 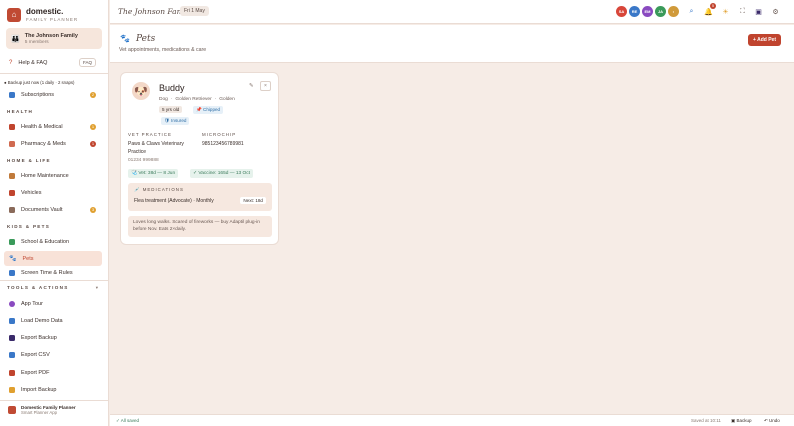 What do you see at coordinates (764, 40) in the screenshot?
I see `add-pet-button: + Add Pet` at bounding box center [764, 40].